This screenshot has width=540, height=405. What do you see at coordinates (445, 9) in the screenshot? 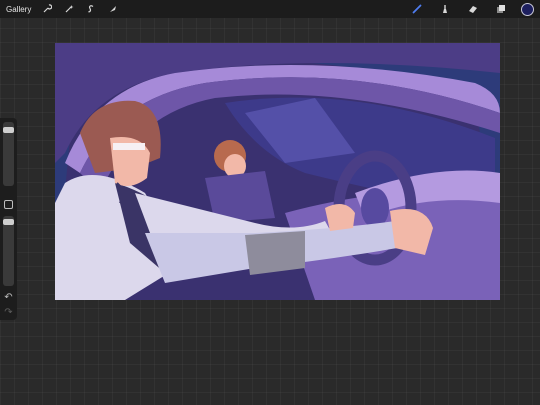
I see `smudge-icon` at bounding box center [445, 9].